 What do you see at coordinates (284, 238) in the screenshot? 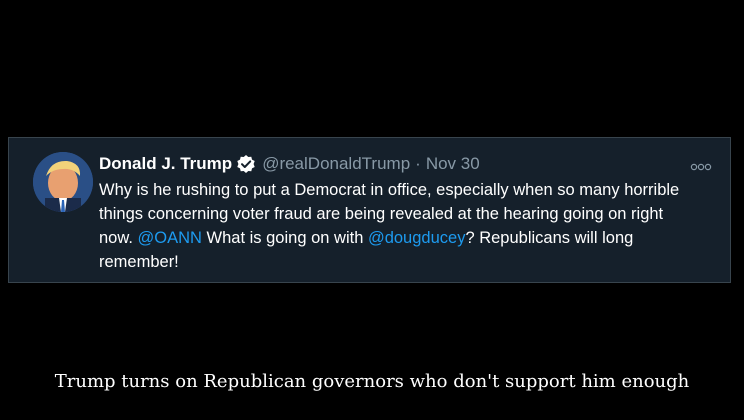
I see `tweet-text-part: What is going on with` at bounding box center [284, 238].